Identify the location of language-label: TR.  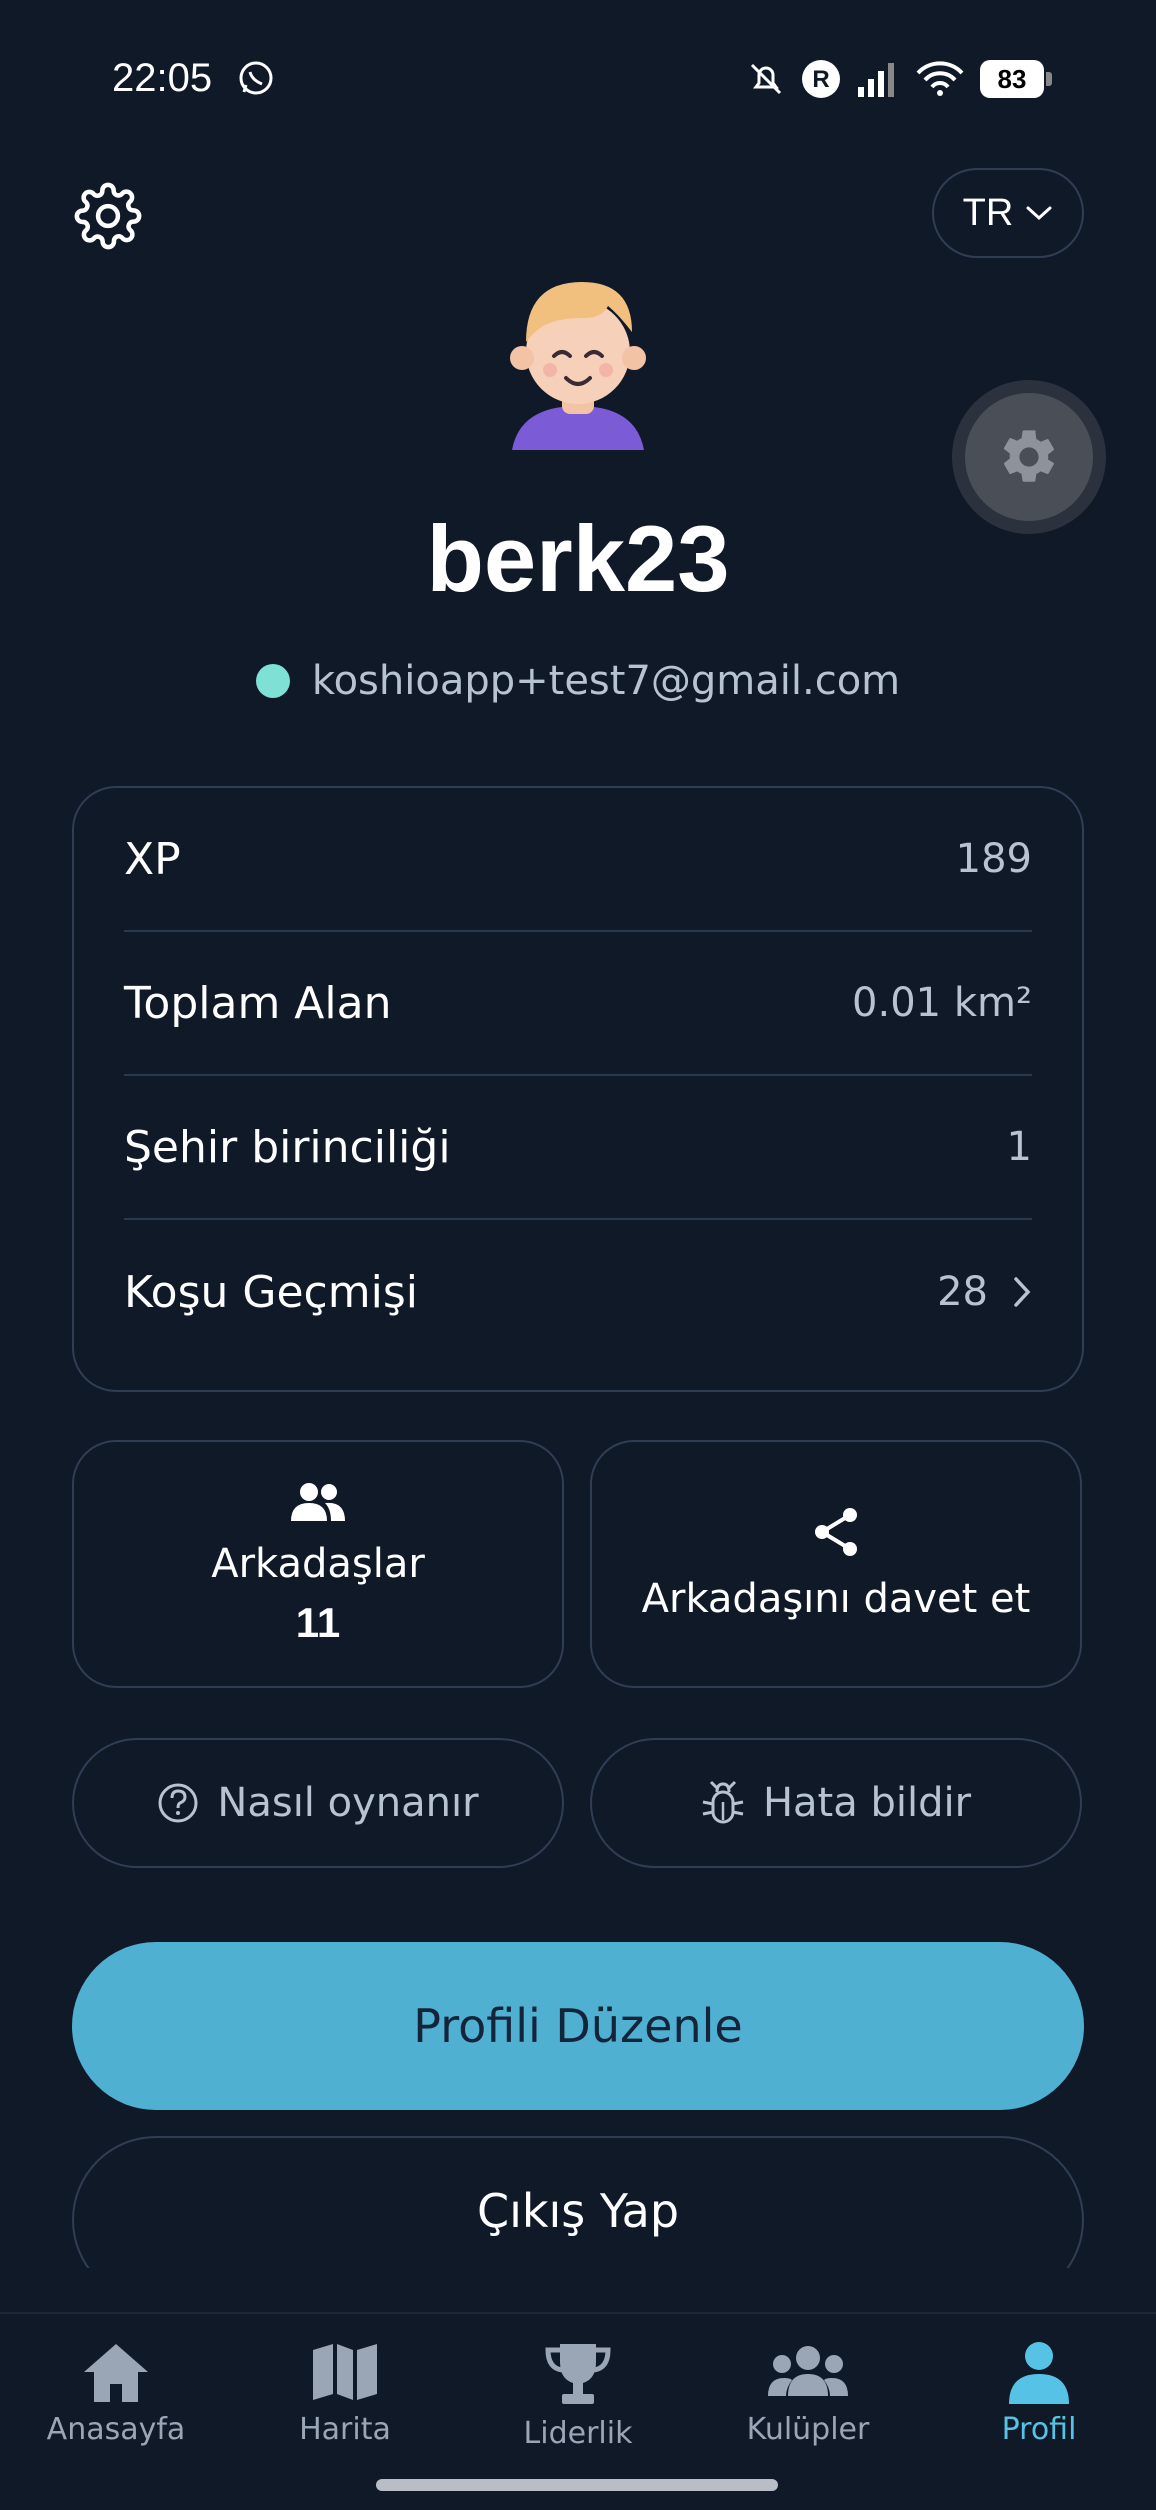
(988, 212).